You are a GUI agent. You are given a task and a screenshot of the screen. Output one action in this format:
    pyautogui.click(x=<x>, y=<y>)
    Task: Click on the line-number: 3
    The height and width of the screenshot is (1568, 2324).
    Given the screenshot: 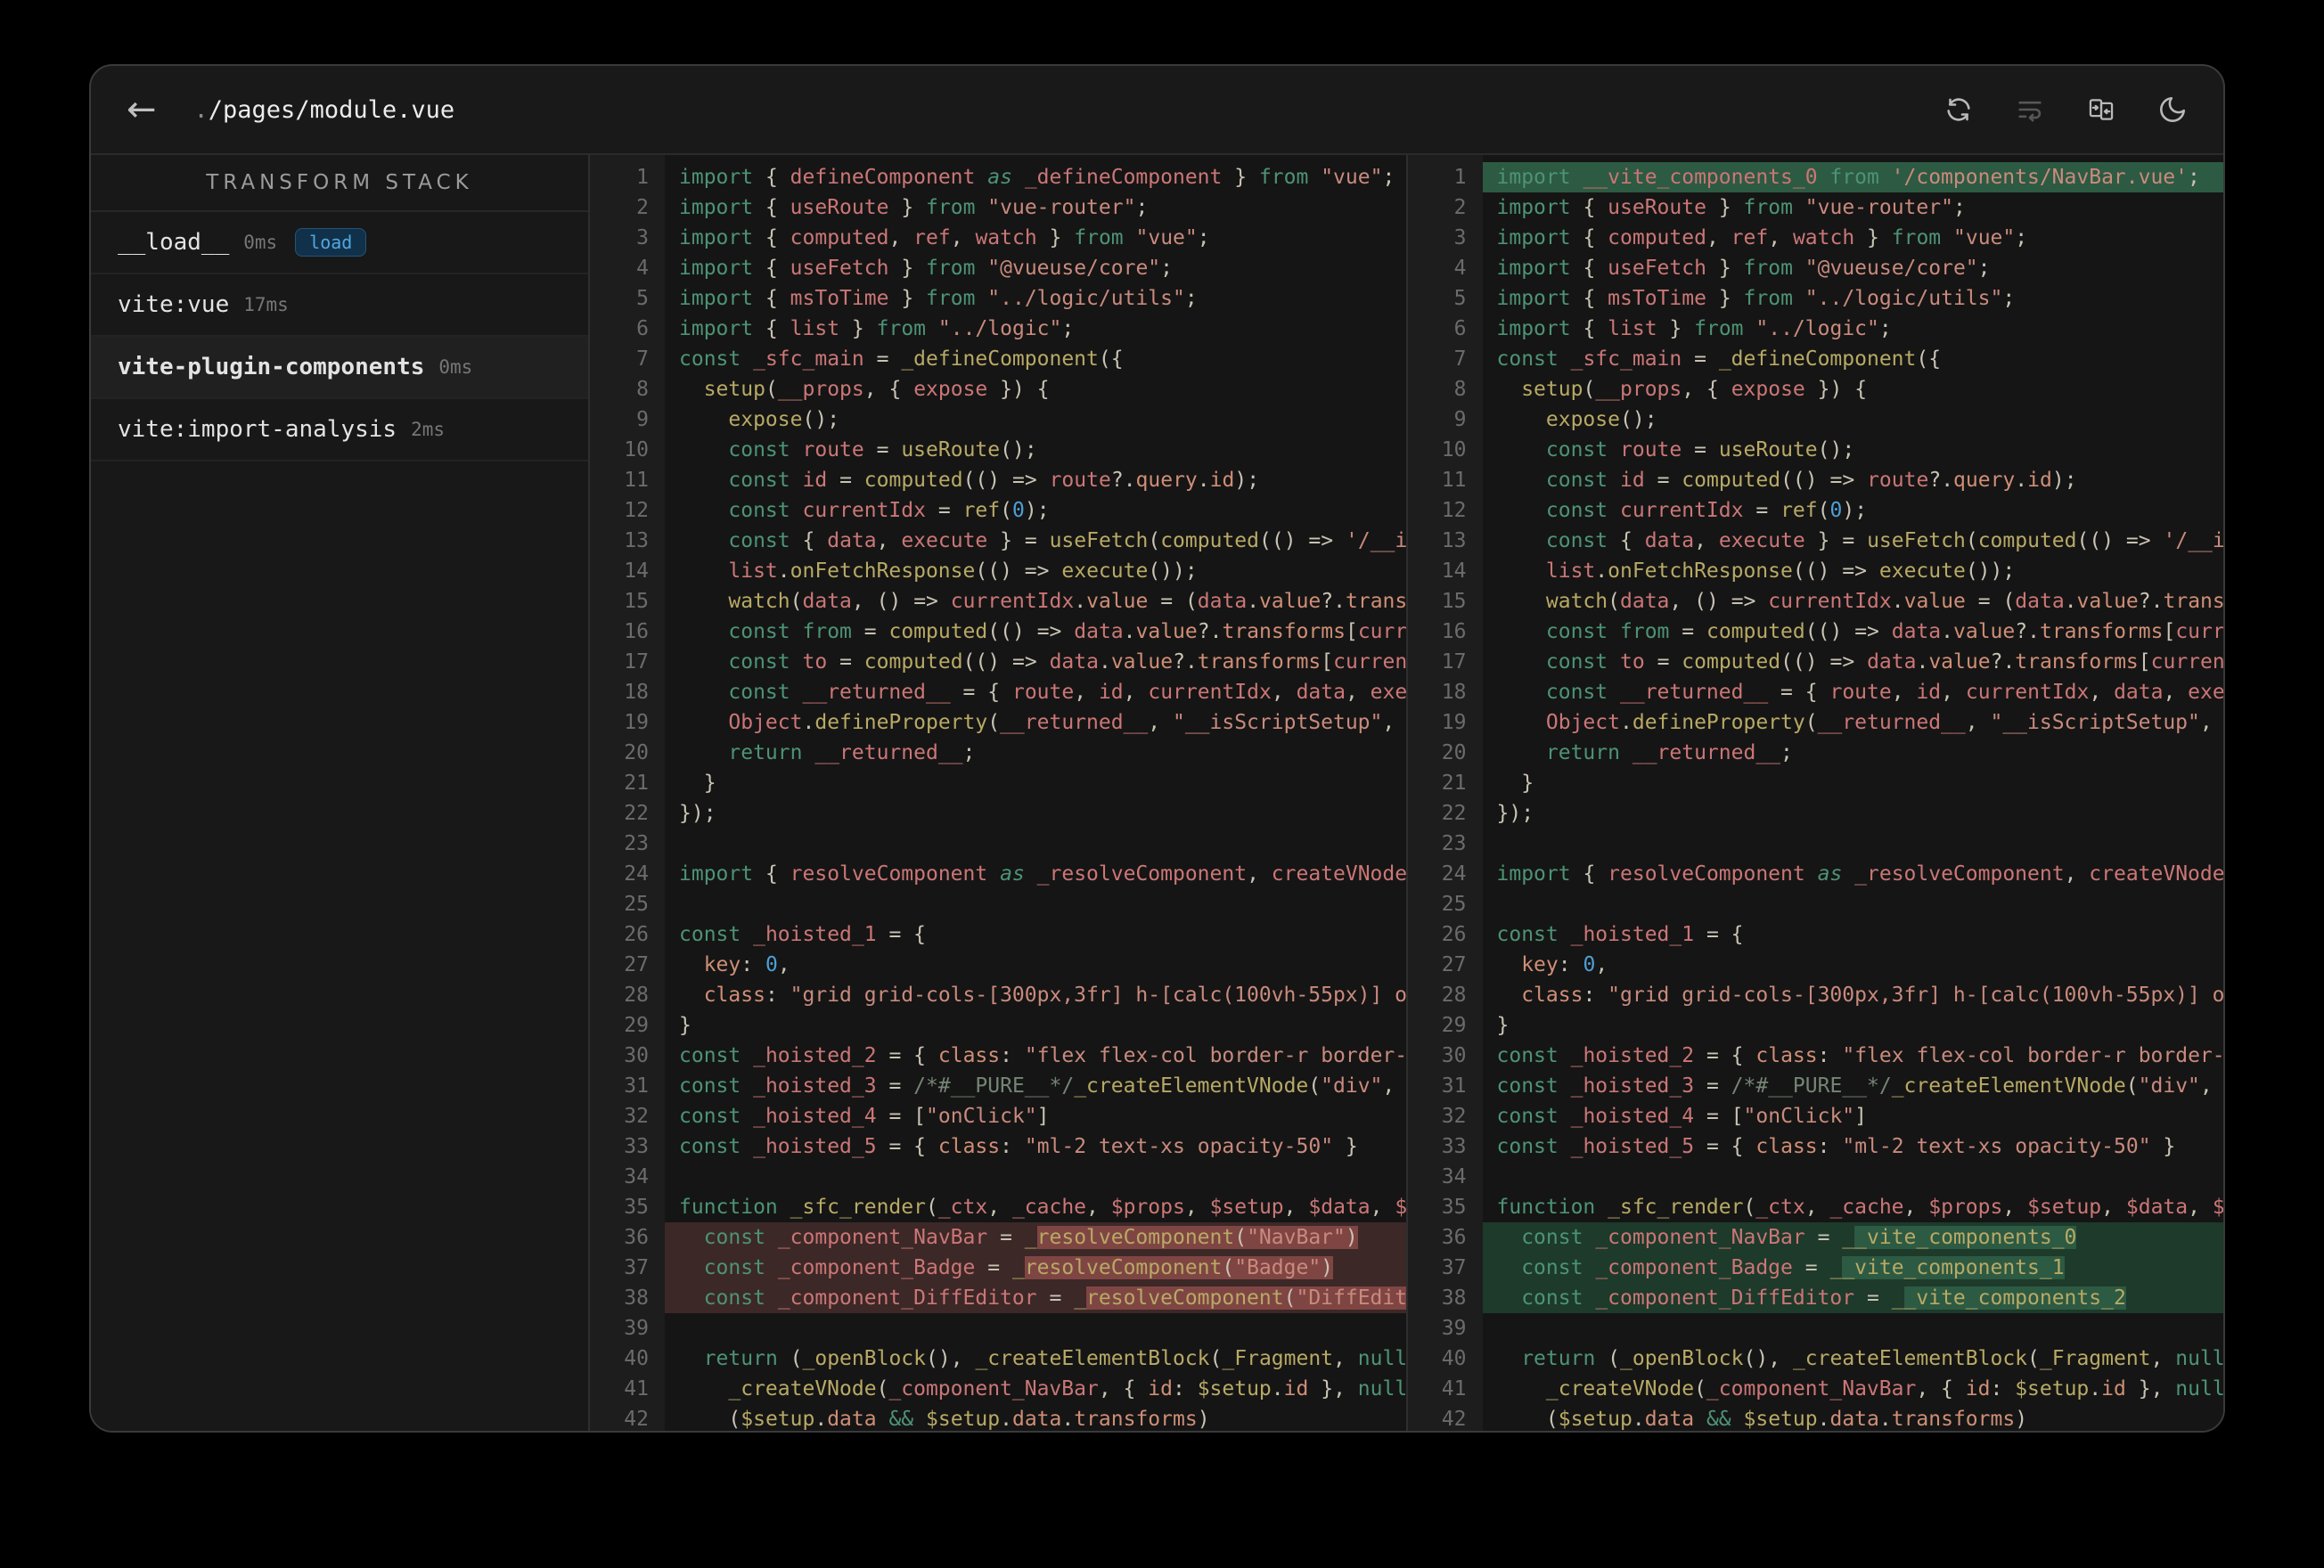 What is the action you would take?
    pyautogui.click(x=1460, y=237)
    